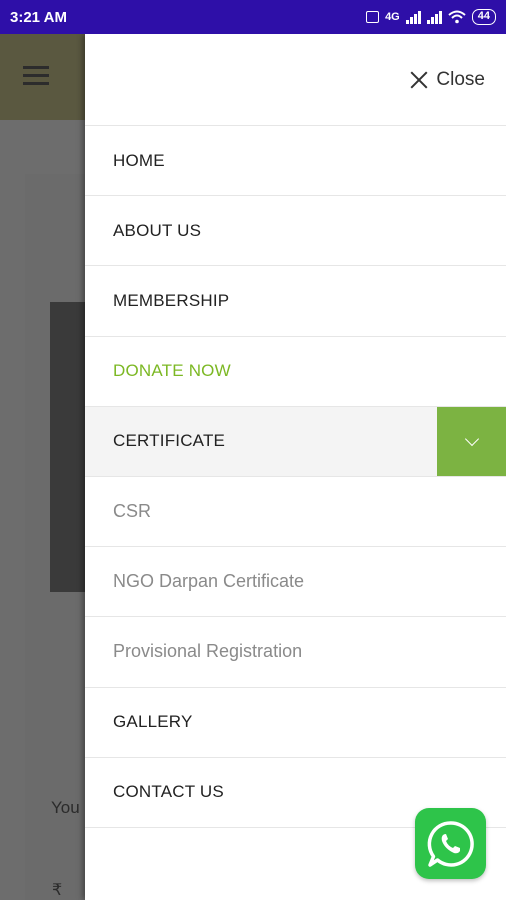  I want to click on status-bar: 3:21 AM 4G 44, so click(253, 17).